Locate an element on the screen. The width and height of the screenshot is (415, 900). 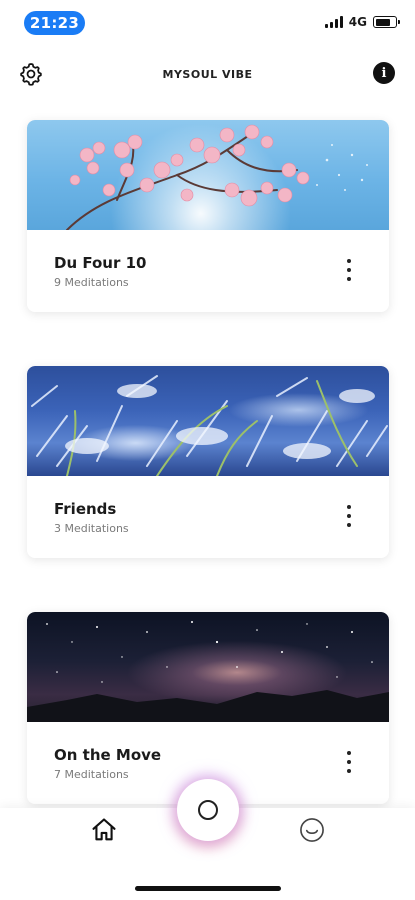
playlist-count: 7 Meditations is located at coordinates (91, 774).